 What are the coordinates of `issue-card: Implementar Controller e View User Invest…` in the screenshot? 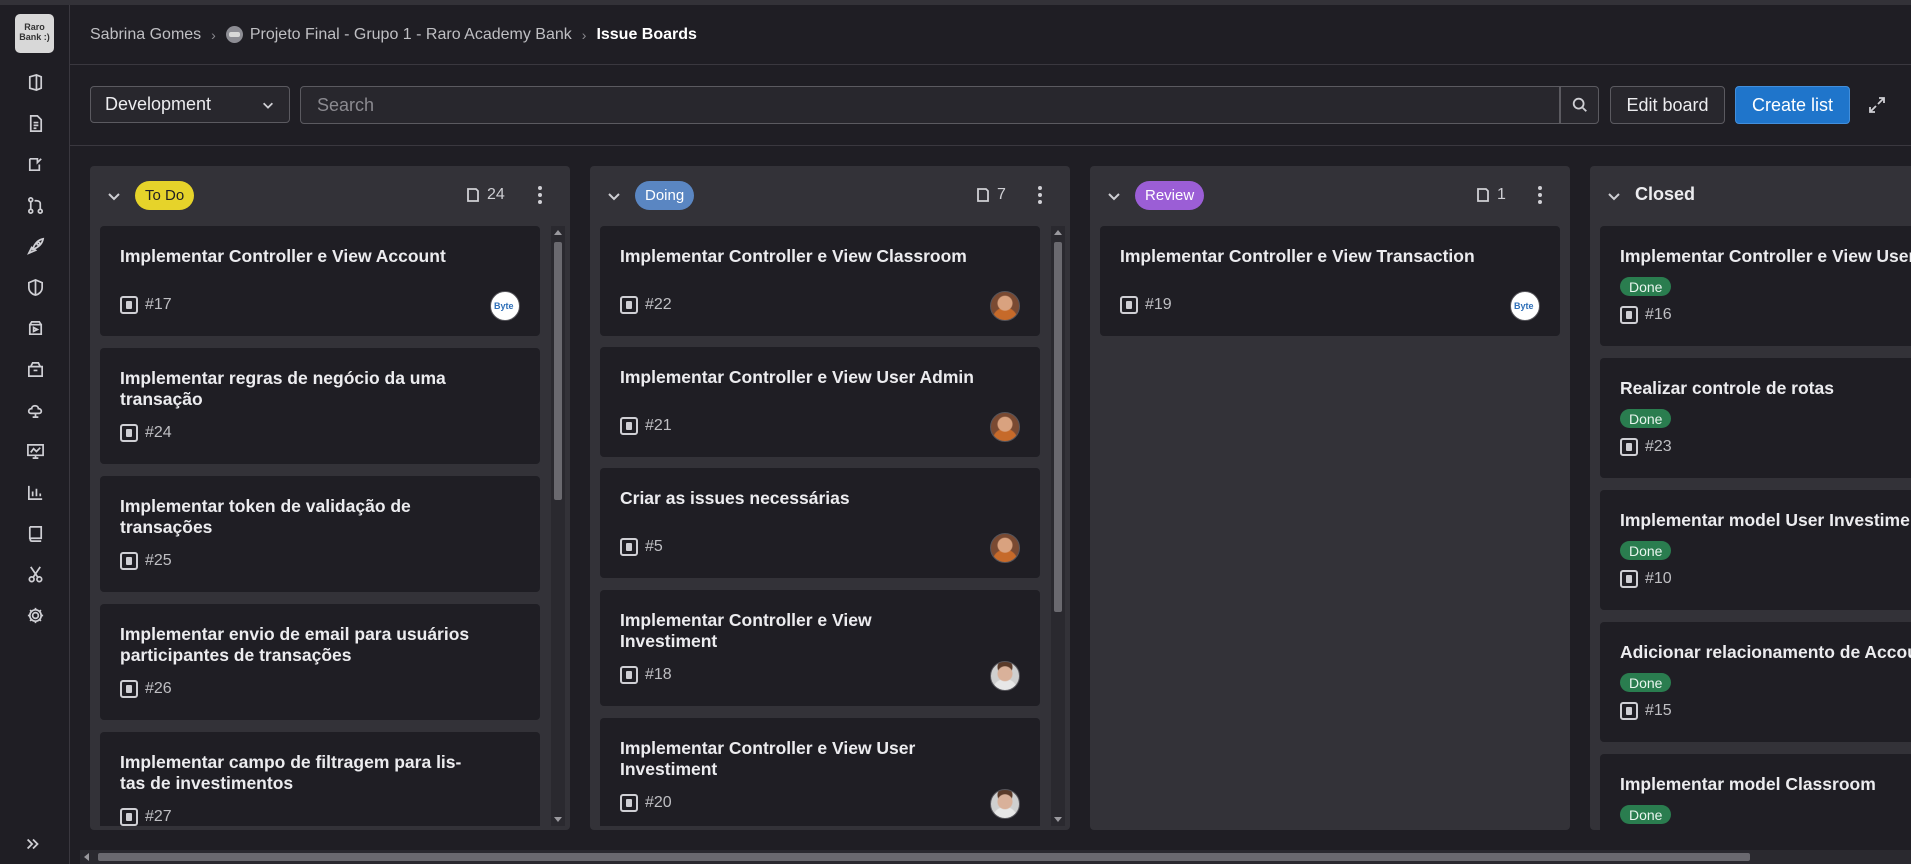 It's located at (820, 772).